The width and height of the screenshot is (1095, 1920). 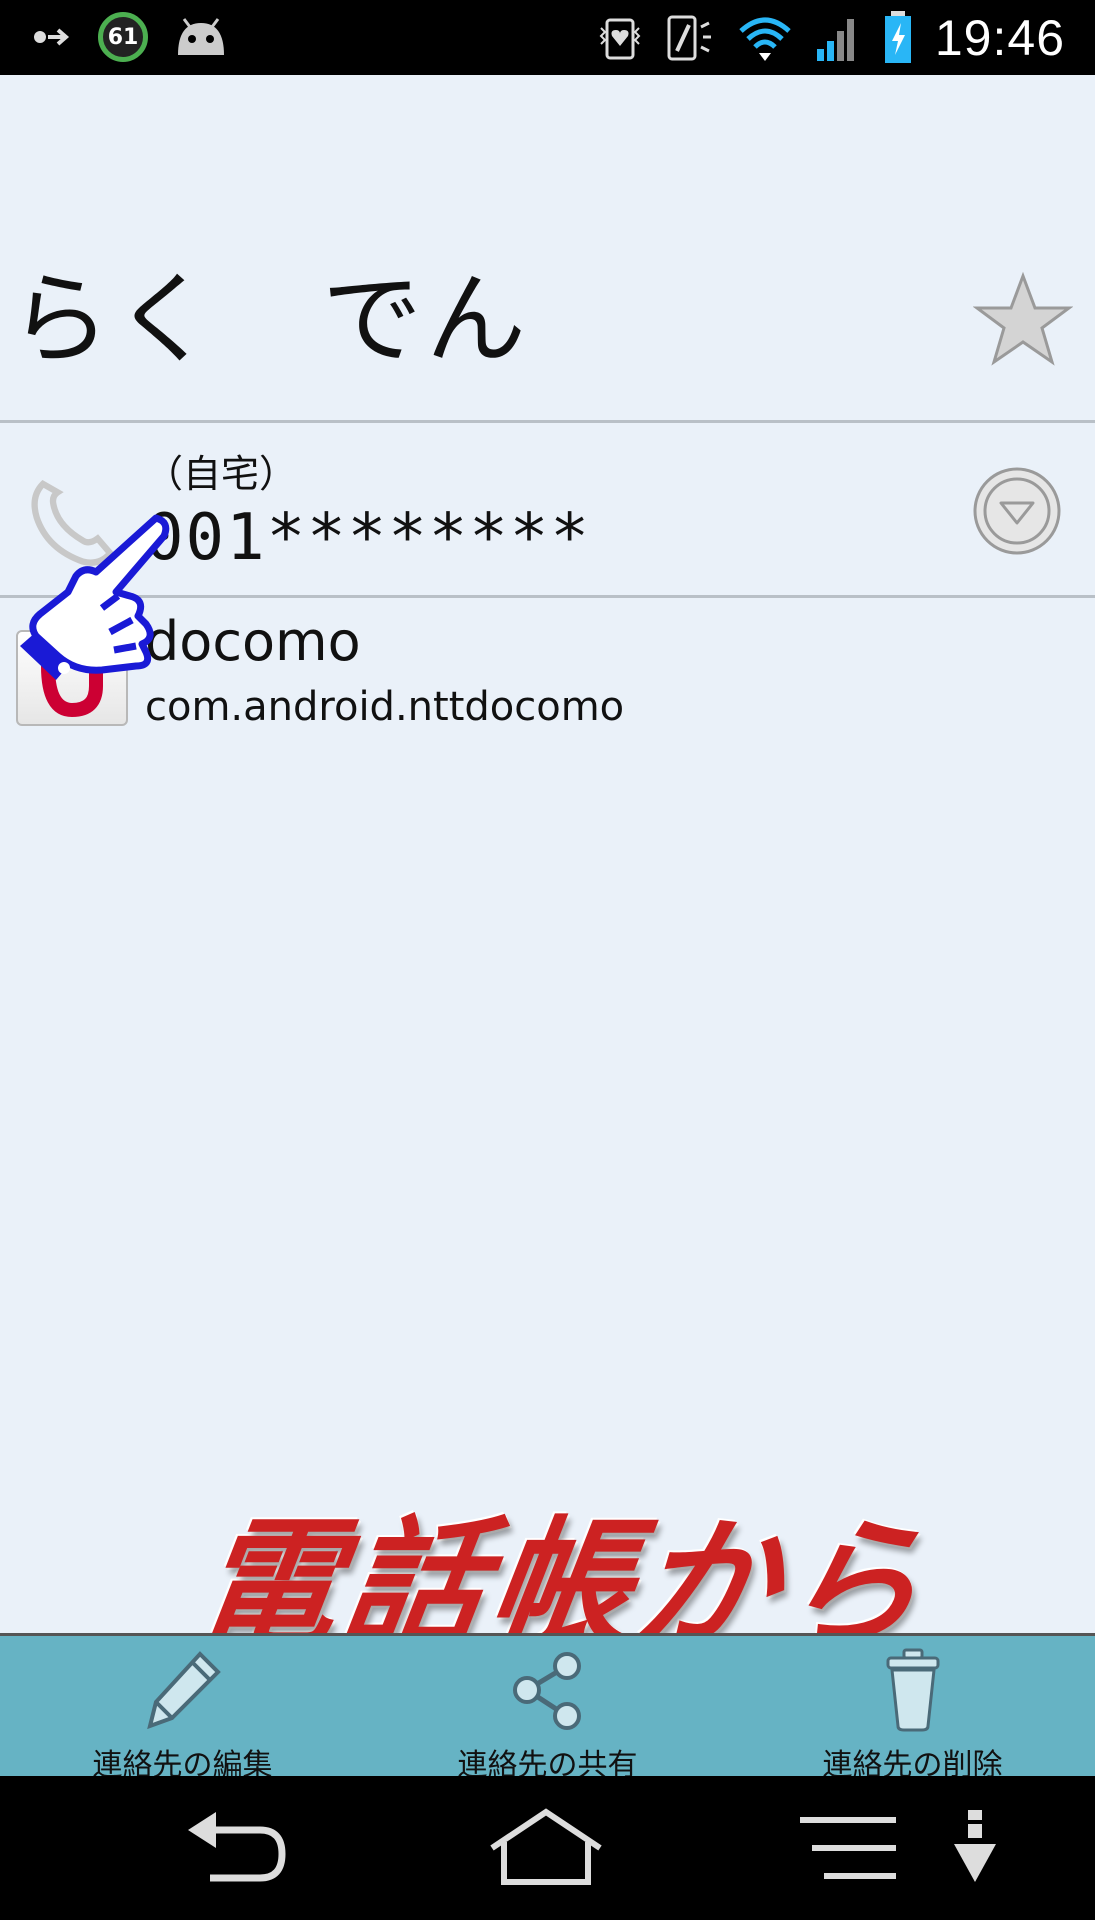 I want to click on share-contact-button: 連絡先の共有, so click(x=547, y=1709).